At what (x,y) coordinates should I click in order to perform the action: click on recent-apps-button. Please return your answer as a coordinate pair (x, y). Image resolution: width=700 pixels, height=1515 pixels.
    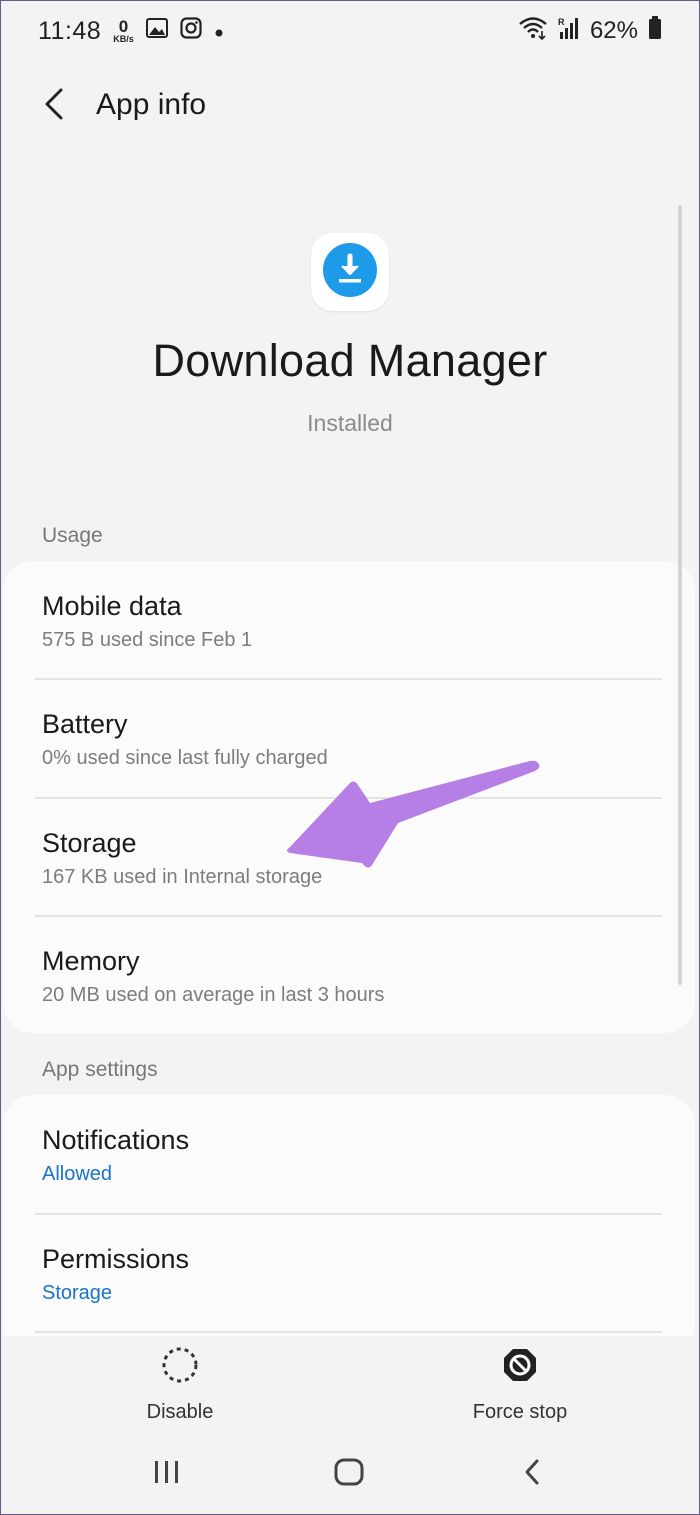
    Looking at the image, I should click on (167, 1474).